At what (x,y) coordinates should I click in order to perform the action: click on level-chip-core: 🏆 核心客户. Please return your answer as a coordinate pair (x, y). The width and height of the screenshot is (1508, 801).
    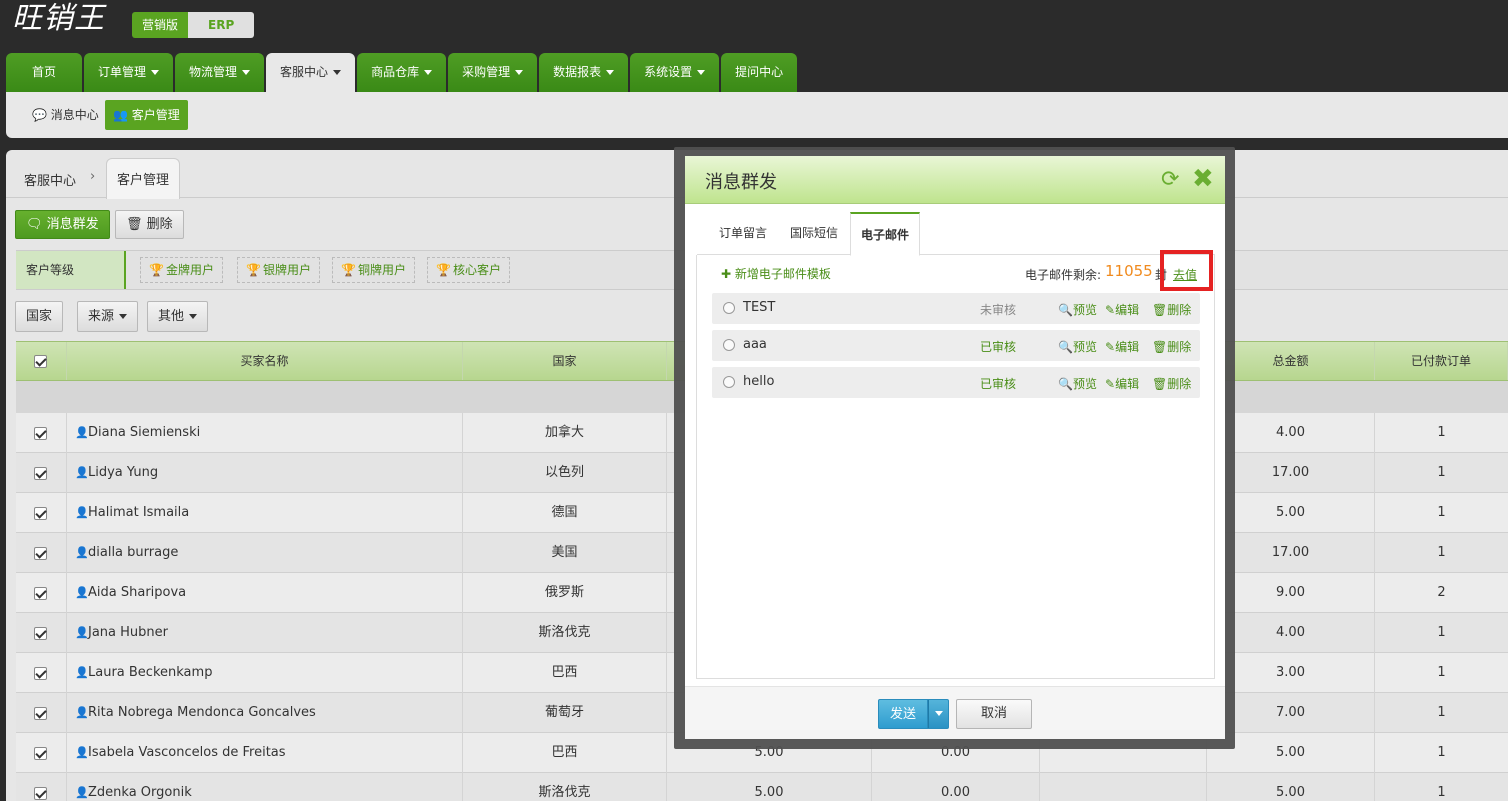
    Looking at the image, I should click on (468, 270).